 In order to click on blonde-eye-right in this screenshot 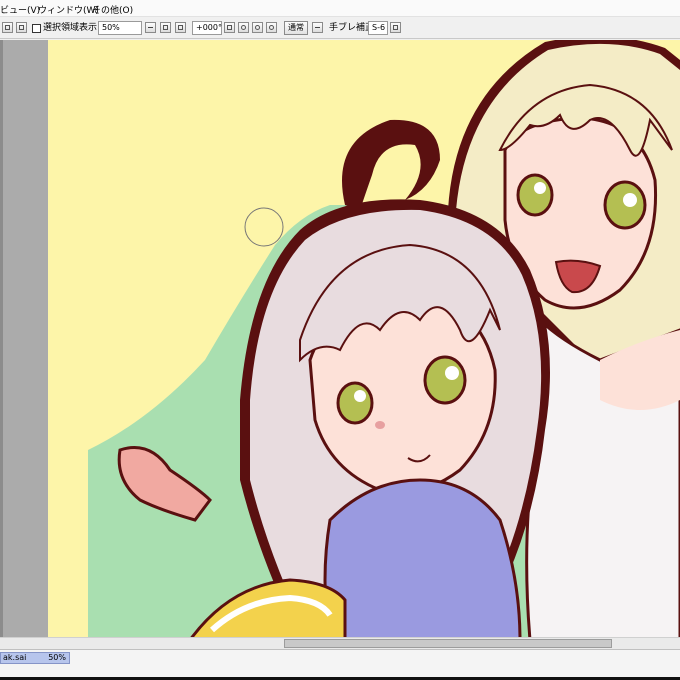, I will do `click(625, 205)`.